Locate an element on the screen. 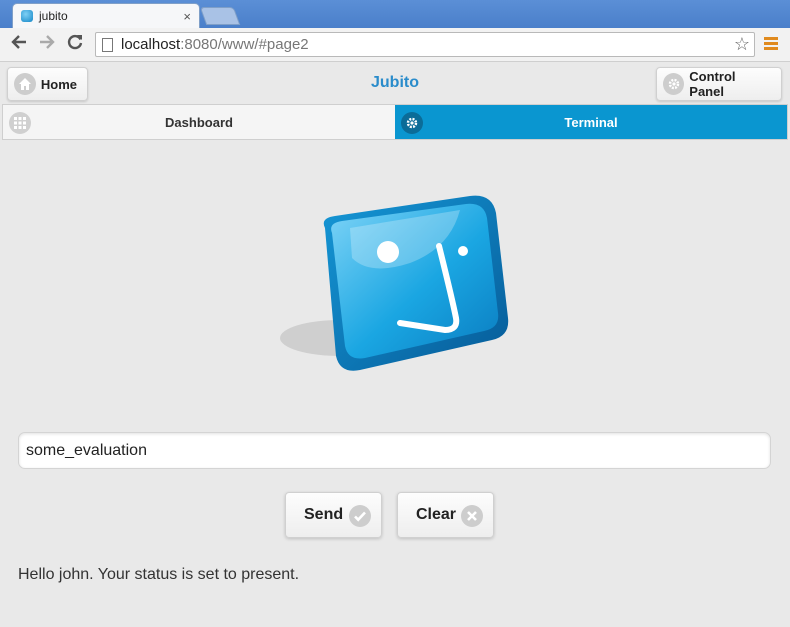 This screenshot has height=627, width=790. clear-button-label: Clear is located at coordinates (436, 514).